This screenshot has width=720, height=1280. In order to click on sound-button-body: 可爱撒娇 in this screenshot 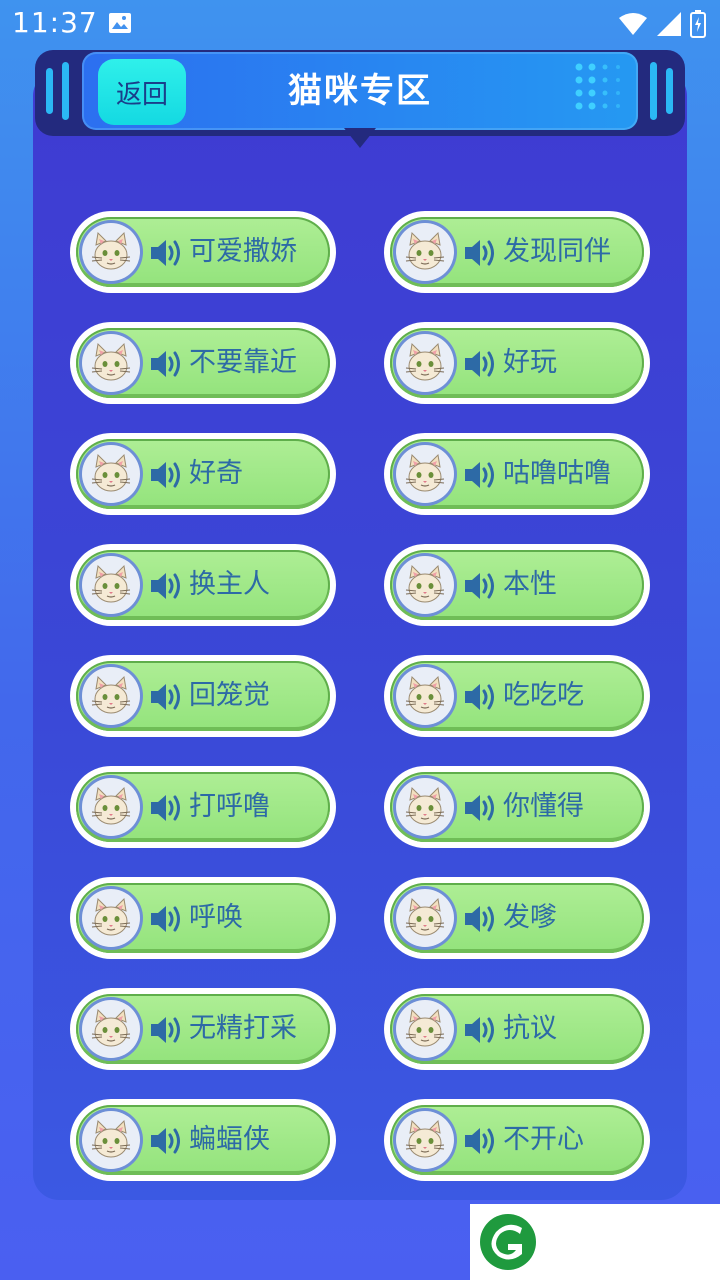, I will do `click(203, 252)`.